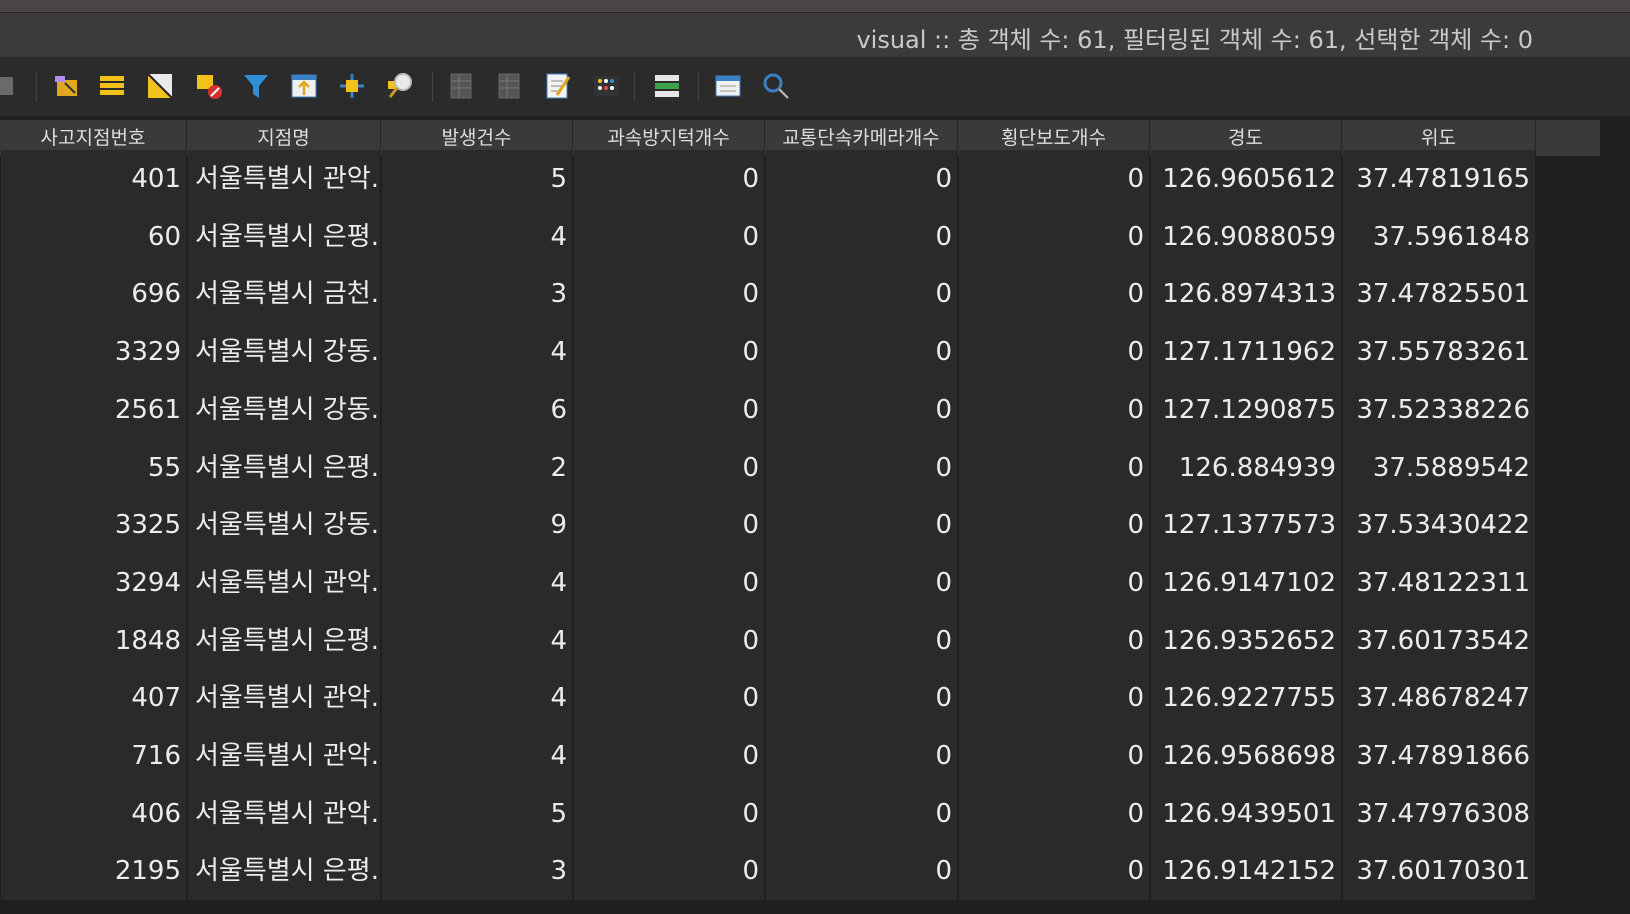 Image resolution: width=1630 pixels, height=914 pixels. I want to click on table-row: 55 서울특별시 은평... 2 0 0 0 126.884939 37.5889542, so click(800, 468).